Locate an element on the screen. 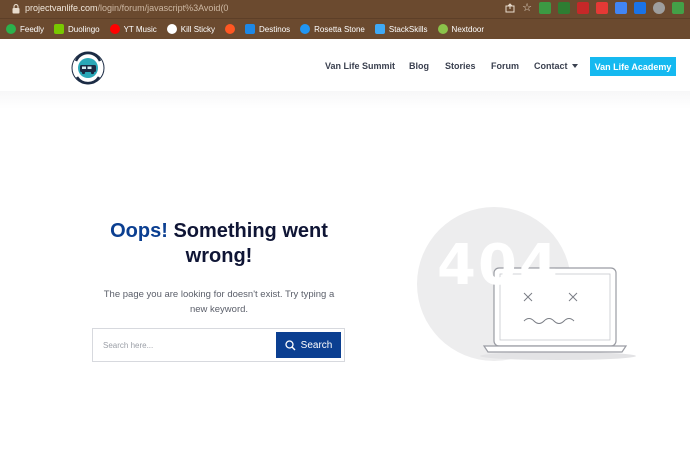 The image size is (690, 463). lock-icon is located at coordinates (16, 9).